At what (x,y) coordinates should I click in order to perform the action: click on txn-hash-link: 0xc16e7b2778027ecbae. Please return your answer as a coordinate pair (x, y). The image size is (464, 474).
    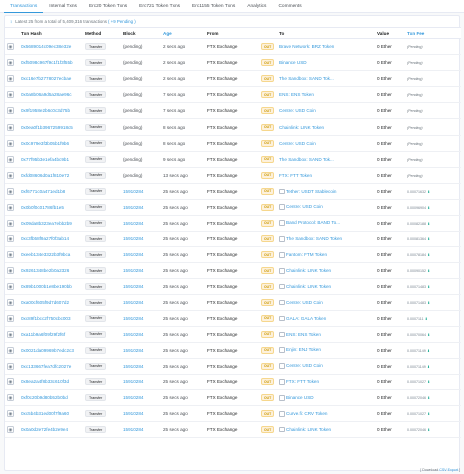
    Looking at the image, I should click on (52, 78).